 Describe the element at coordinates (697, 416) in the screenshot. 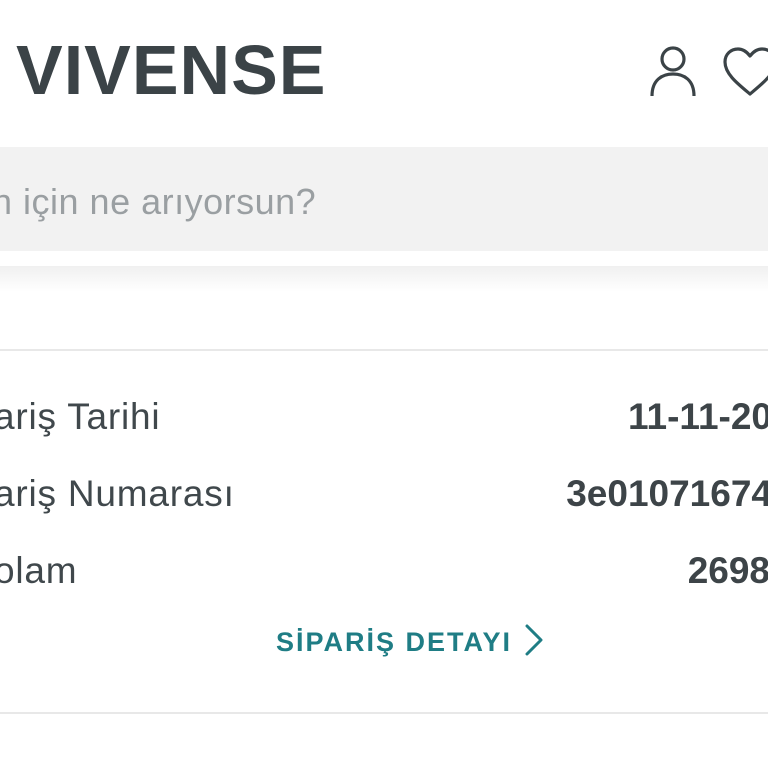

I see `order-date-value: 11-11-20` at that location.